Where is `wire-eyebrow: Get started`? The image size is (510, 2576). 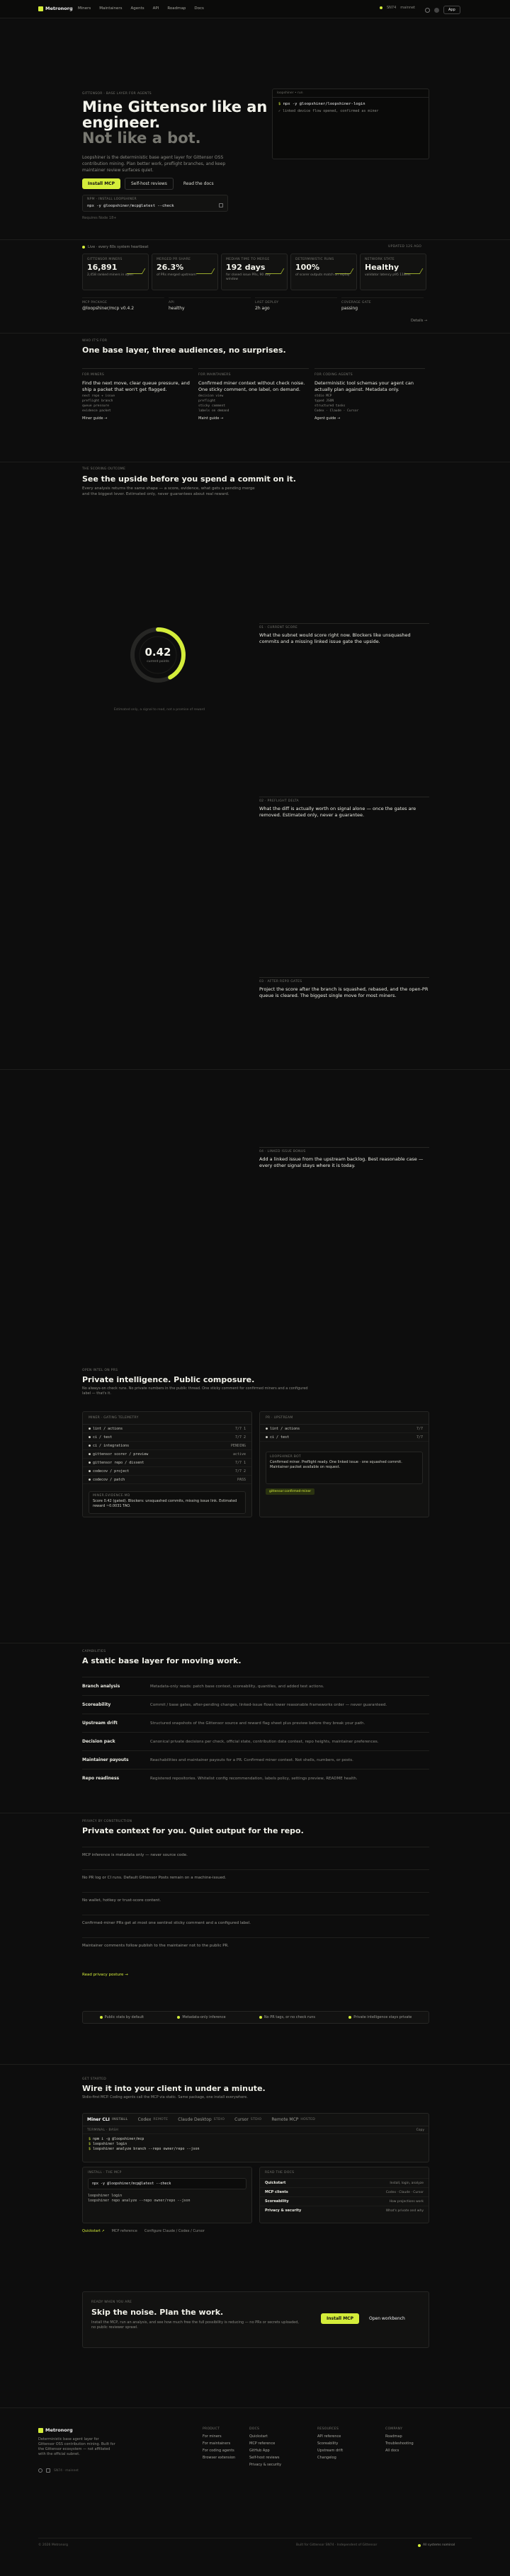 wire-eyebrow: Get started is located at coordinates (94, 2080).